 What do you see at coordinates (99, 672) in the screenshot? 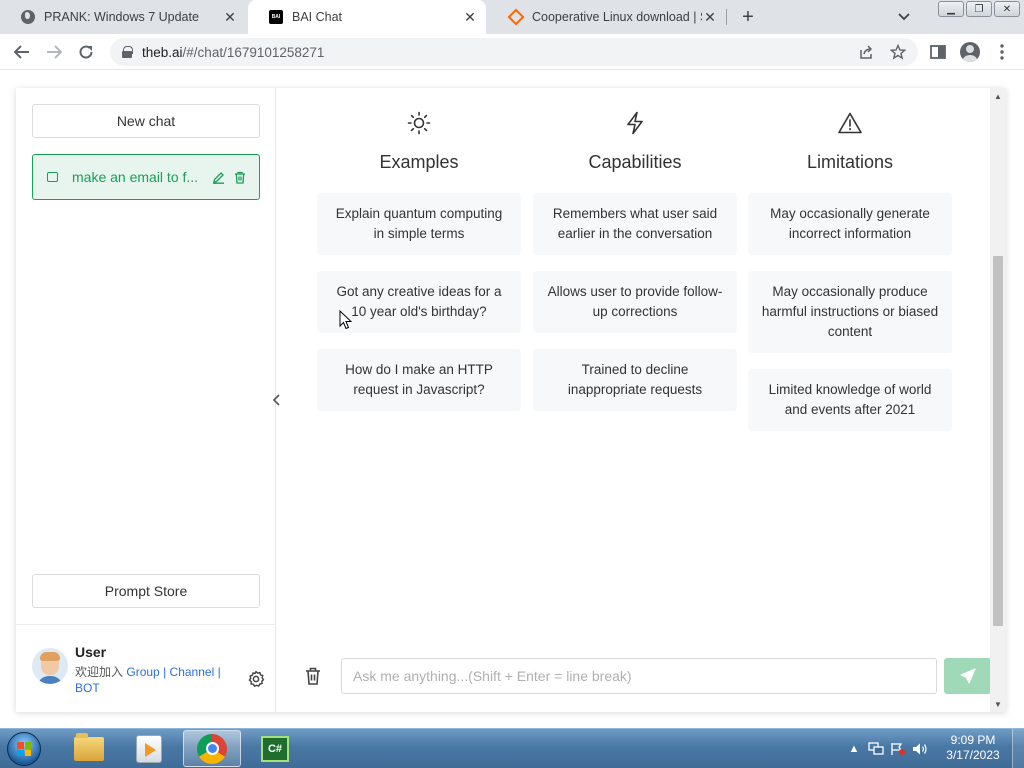
I see `join-text: 欢迎加入` at bounding box center [99, 672].